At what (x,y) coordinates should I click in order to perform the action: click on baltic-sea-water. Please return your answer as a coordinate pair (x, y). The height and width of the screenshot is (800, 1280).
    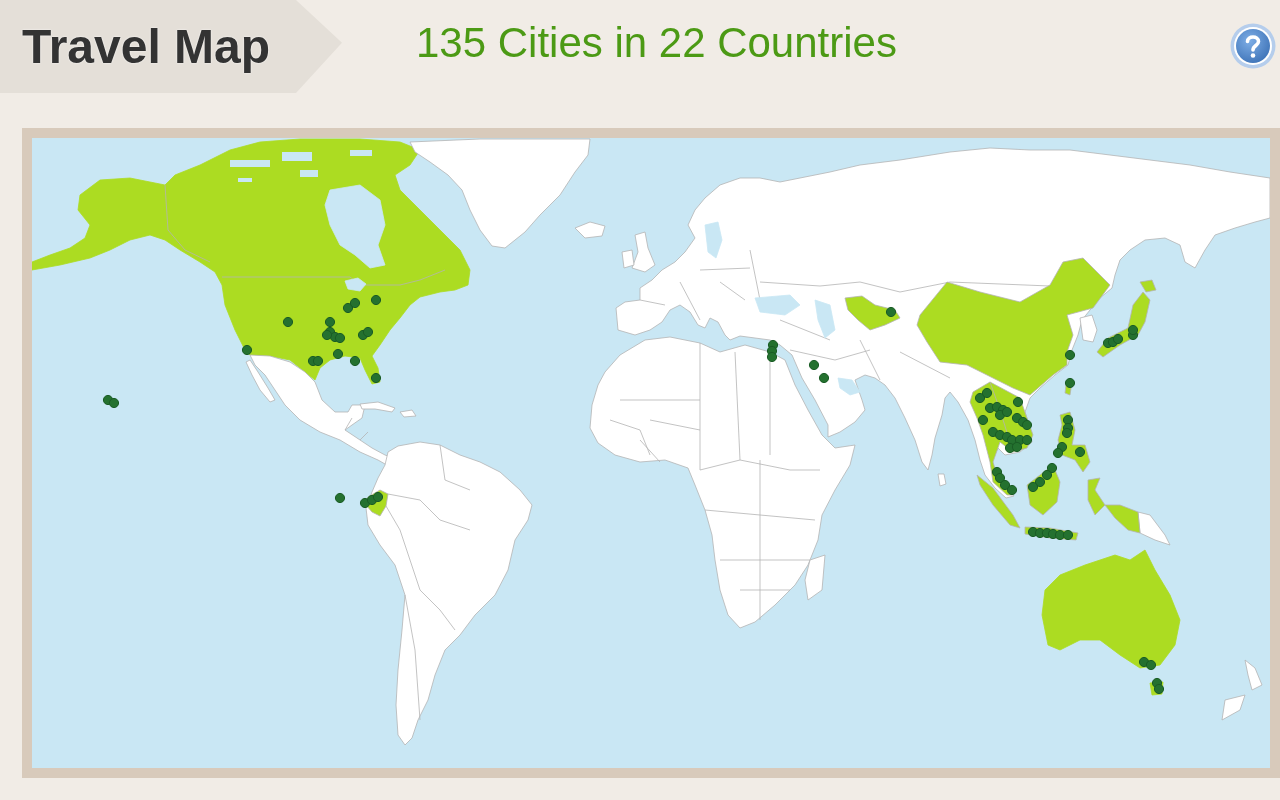
    Looking at the image, I should click on (713, 240).